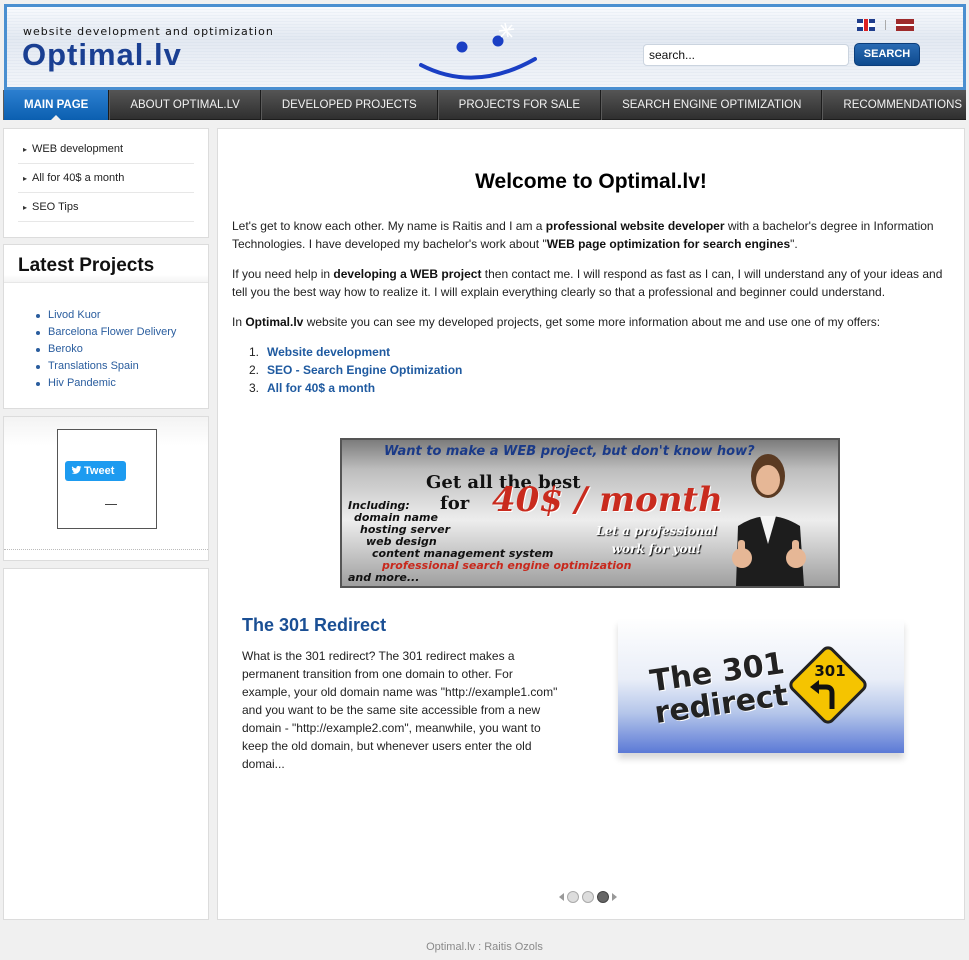 This screenshot has height=960, width=969. What do you see at coordinates (905, 25) in the screenshot?
I see `latvia-flag-icon` at bounding box center [905, 25].